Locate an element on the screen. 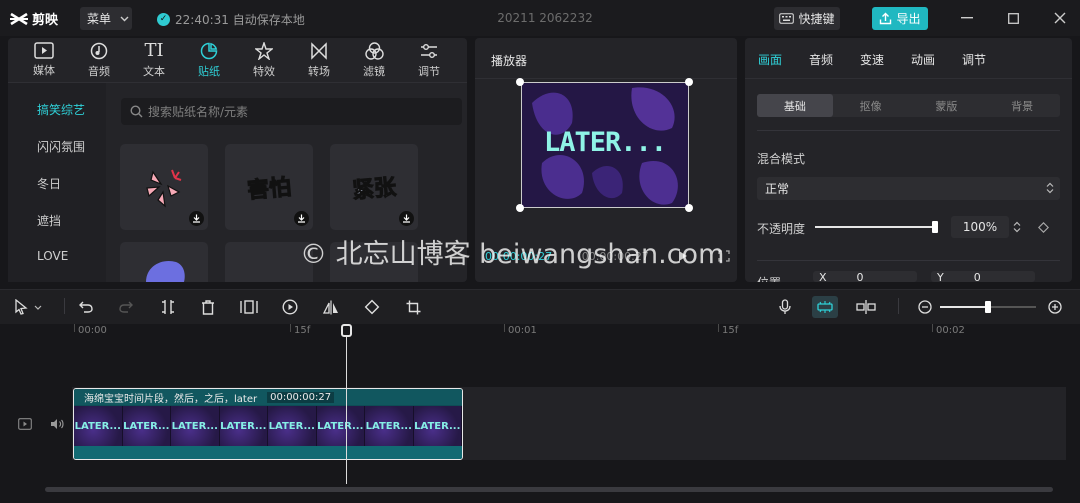  opacity-slider-knob is located at coordinates (935, 227).